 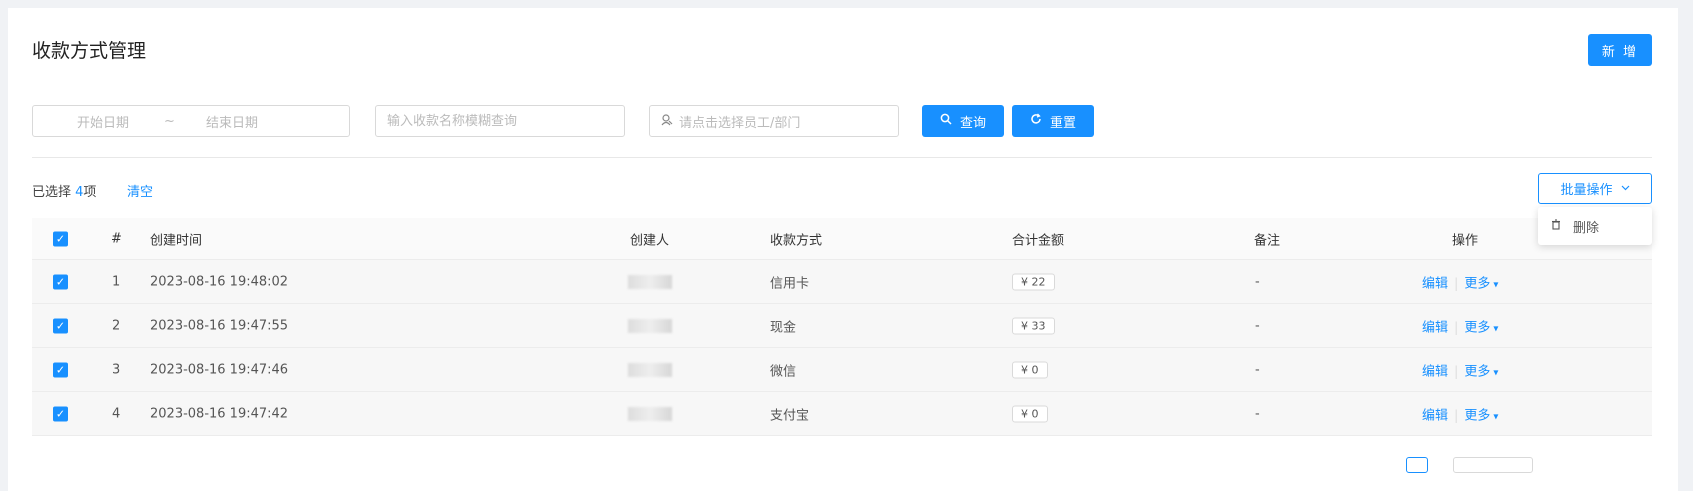 I want to click on row-created-at: 2023-08-16 19:48:02, so click(x=219, y=281).